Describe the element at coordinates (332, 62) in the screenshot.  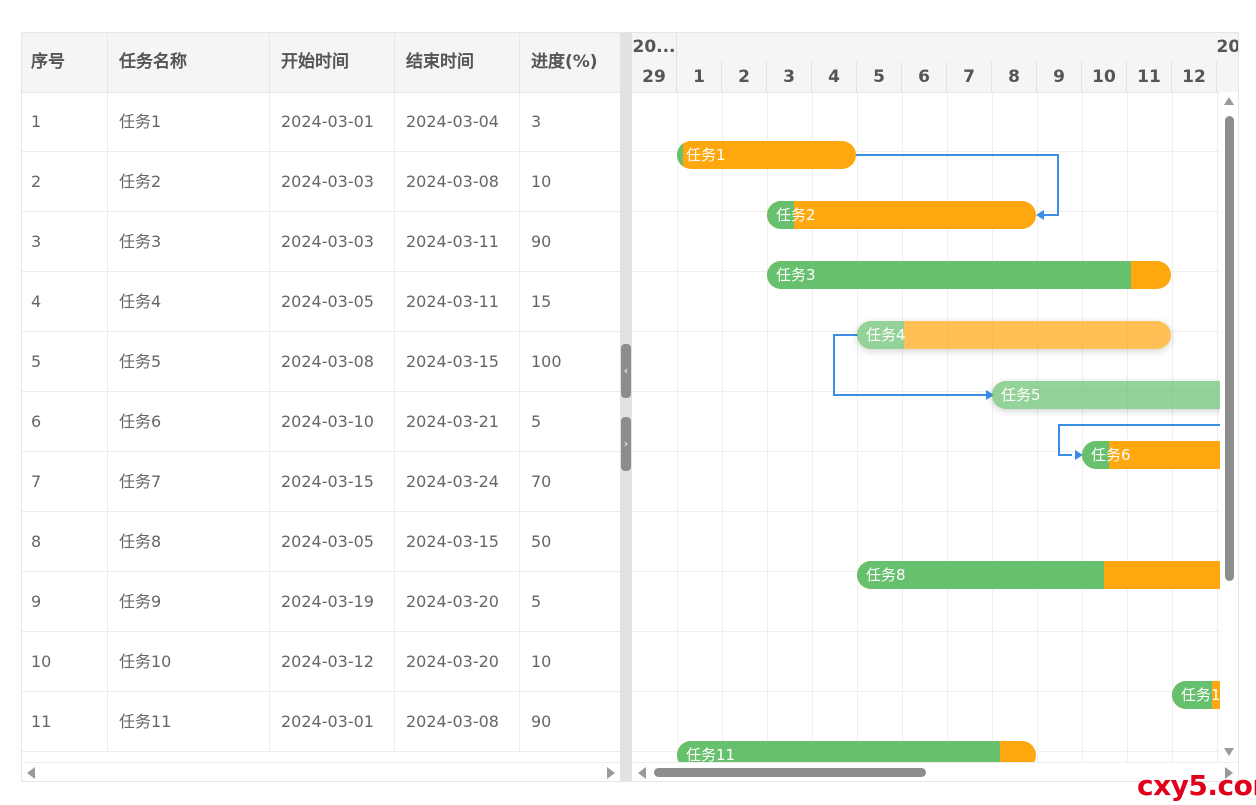
I see `header-start-time: 开始时间` at that location.